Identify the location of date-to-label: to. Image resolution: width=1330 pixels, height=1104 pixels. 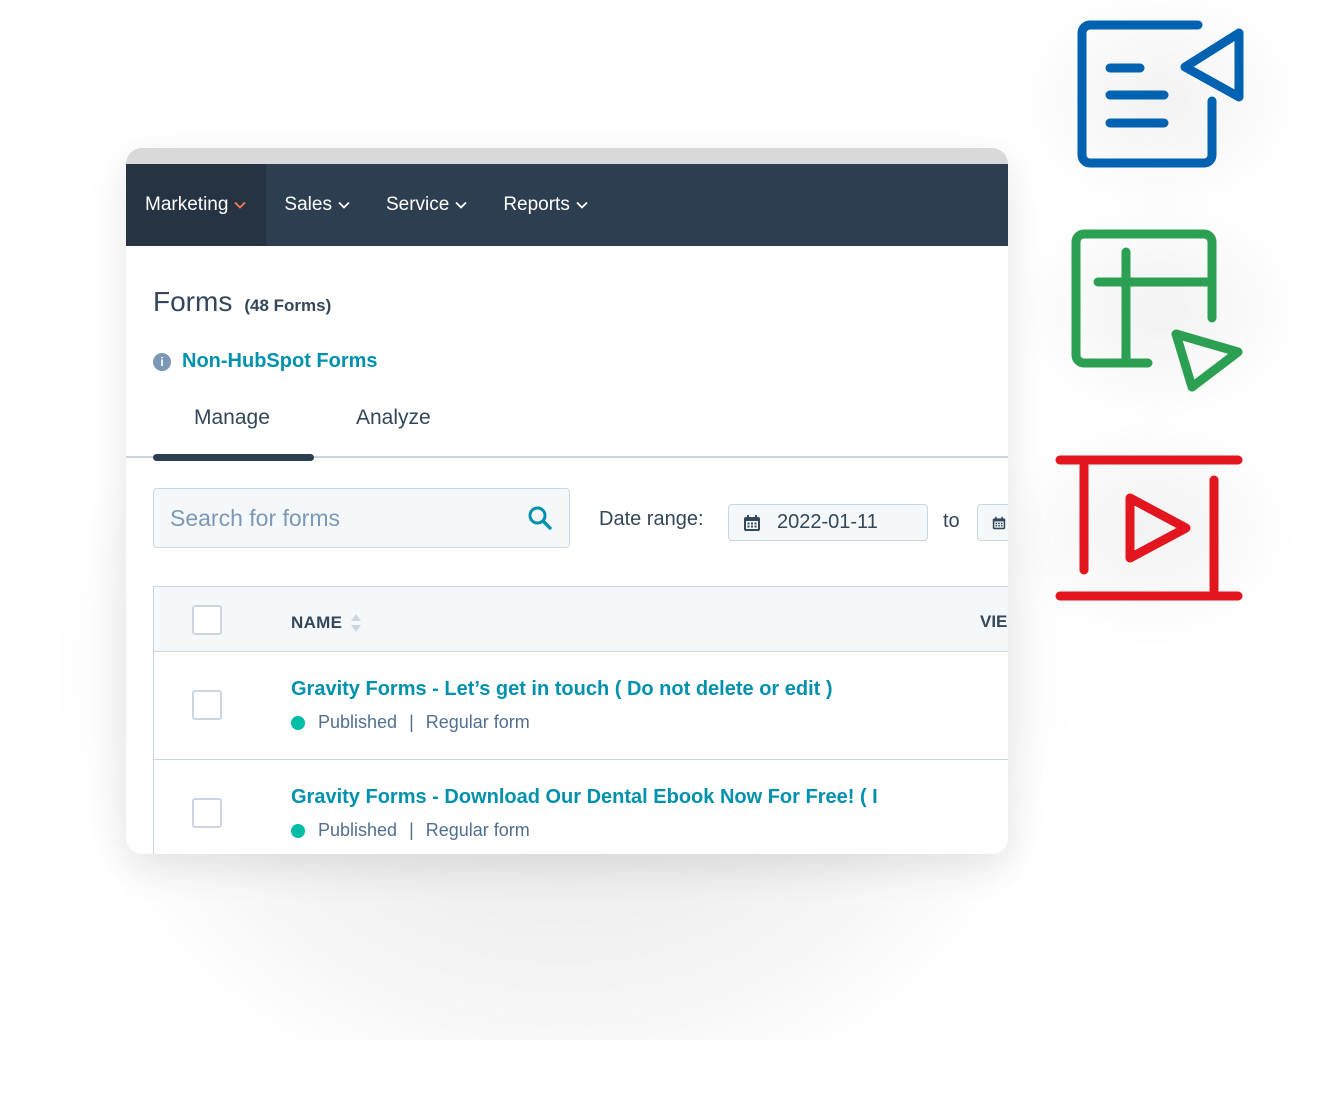
(951, 521).